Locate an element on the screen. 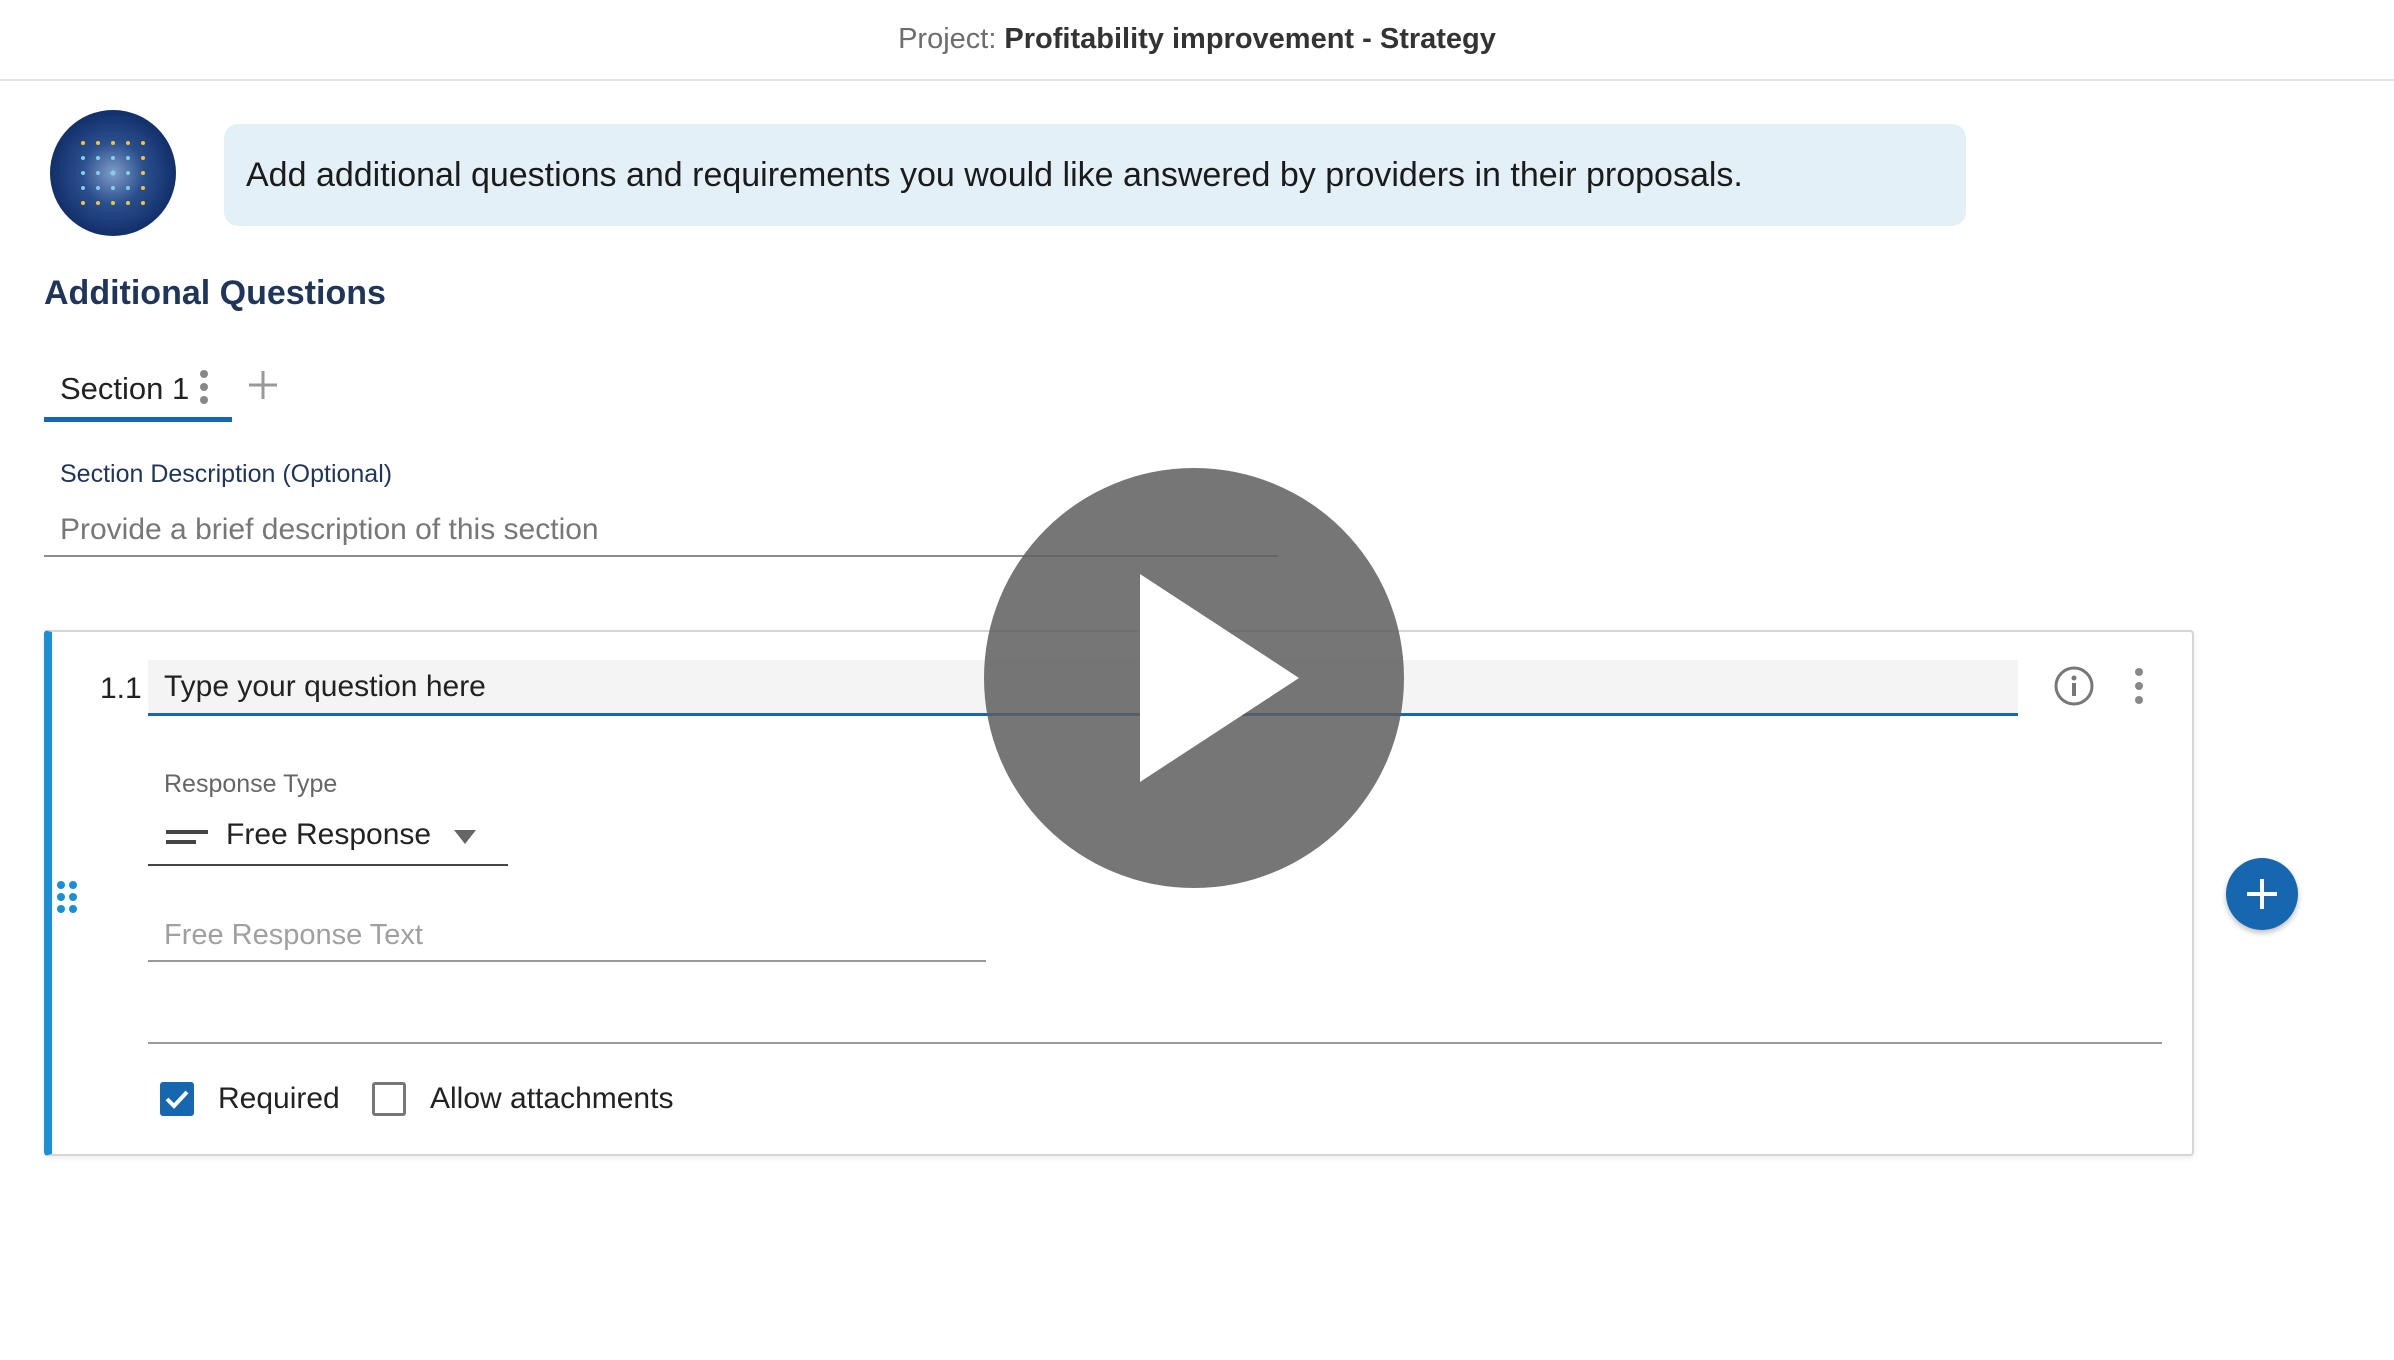 The image size is (2394, 1360). response-type-label: Response Type is located at coordinates (251, 784).